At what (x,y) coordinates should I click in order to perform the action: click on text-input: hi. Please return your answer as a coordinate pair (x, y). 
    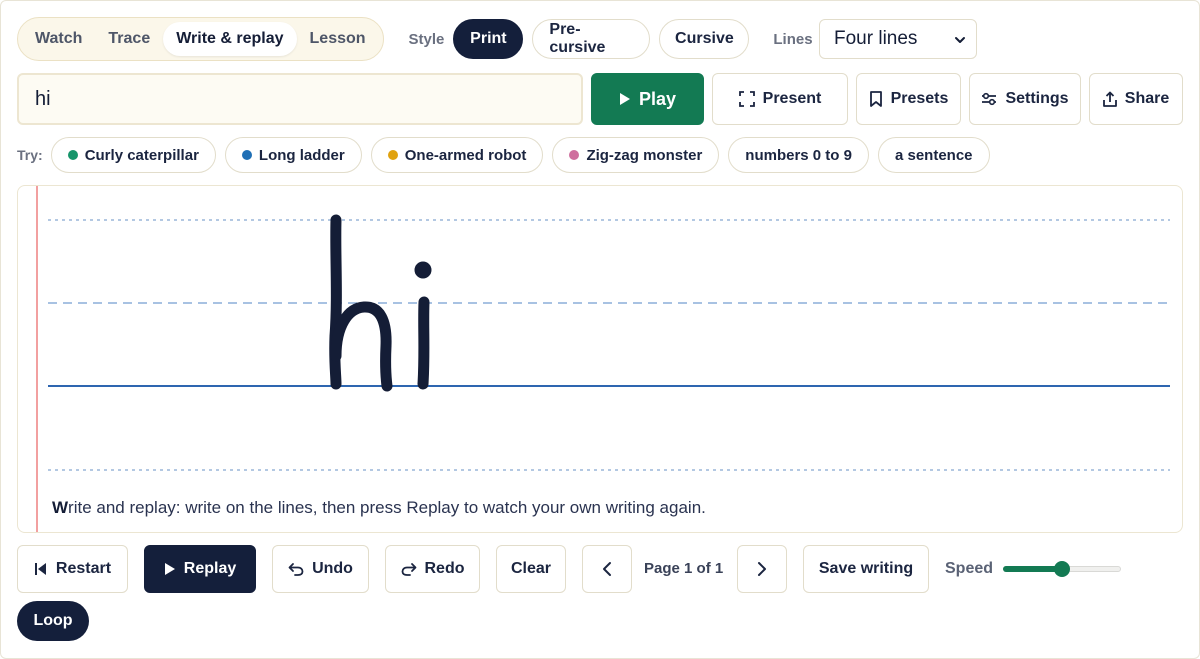
    Looking at the image, I should click on (300, 99).